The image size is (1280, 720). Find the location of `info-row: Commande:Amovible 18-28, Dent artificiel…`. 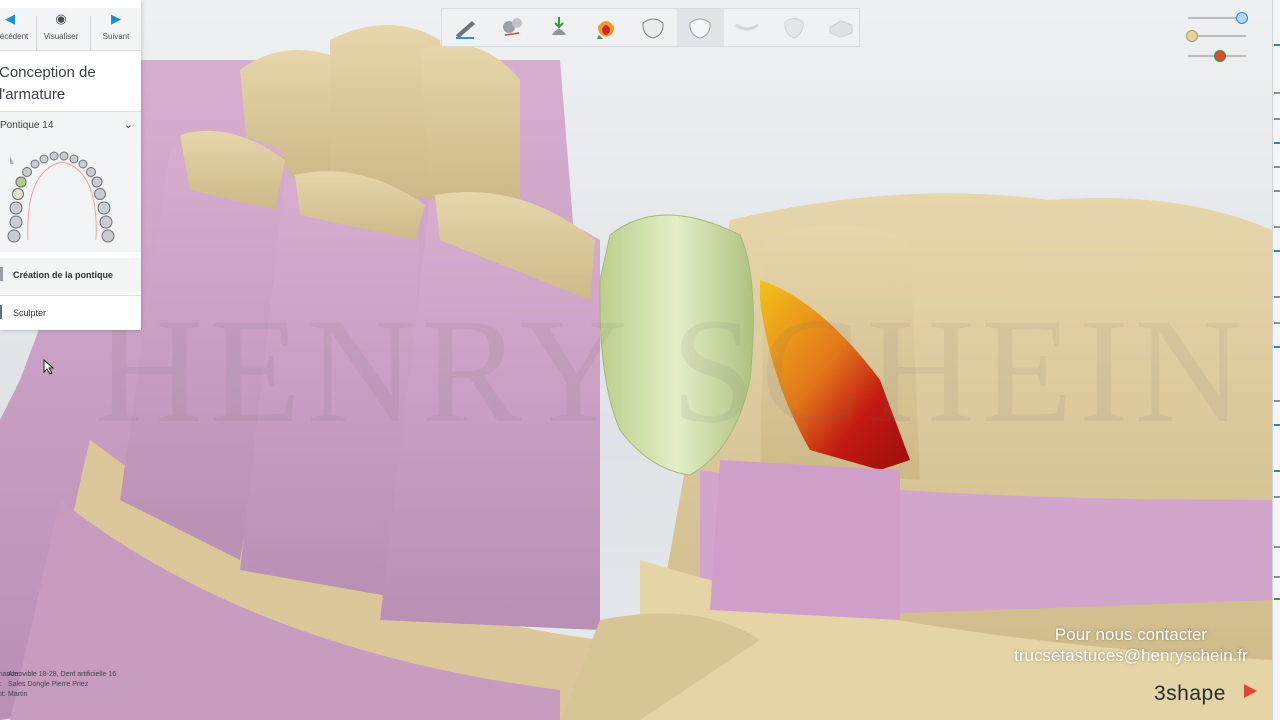

info-row: Commande:Amovible 18-28, Dent artificiel… is located at coordinates (58, 675).